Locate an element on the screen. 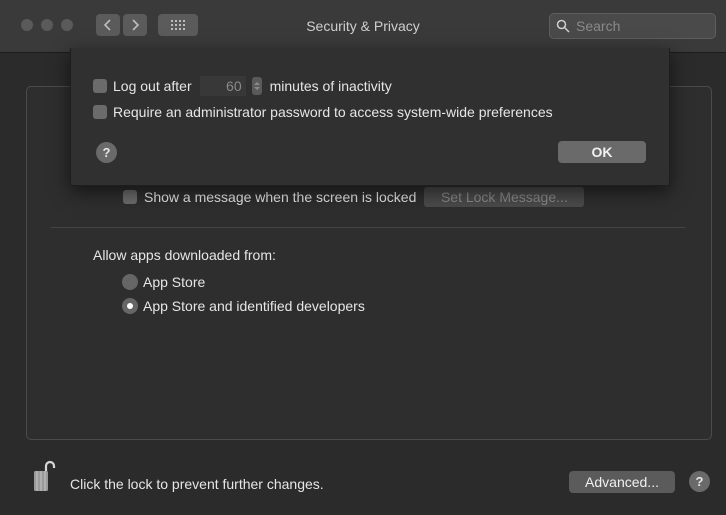 The height and width of the screenshot is (515, 726). lock-button is located at coordinates (45, 478).